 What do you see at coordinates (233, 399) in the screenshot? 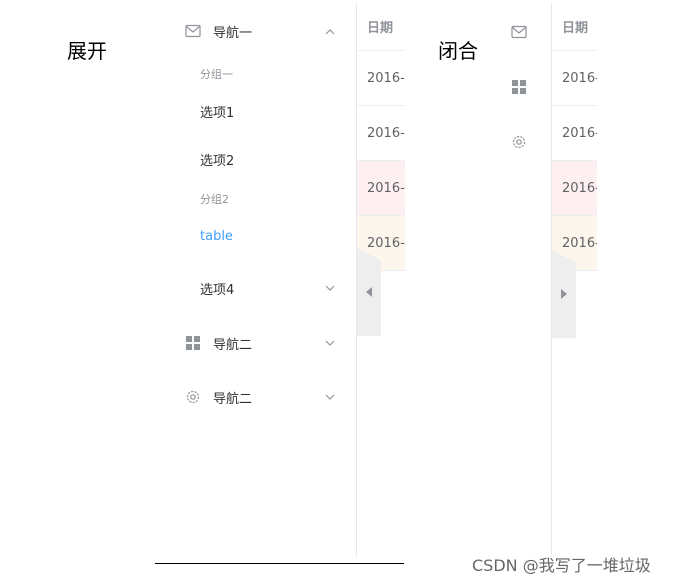
I see `nav-item-3-label: 导航二` at bounding box center [233, 399].